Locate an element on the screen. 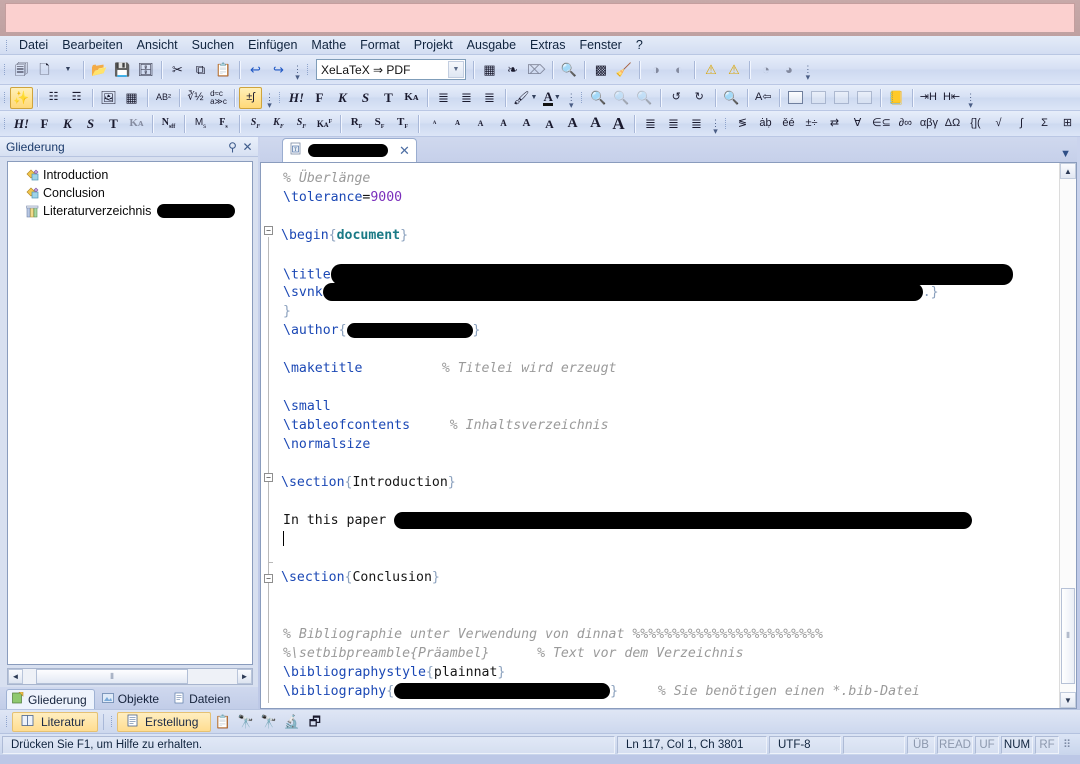  heading-icon: H! is located at coordinates (296, 98).